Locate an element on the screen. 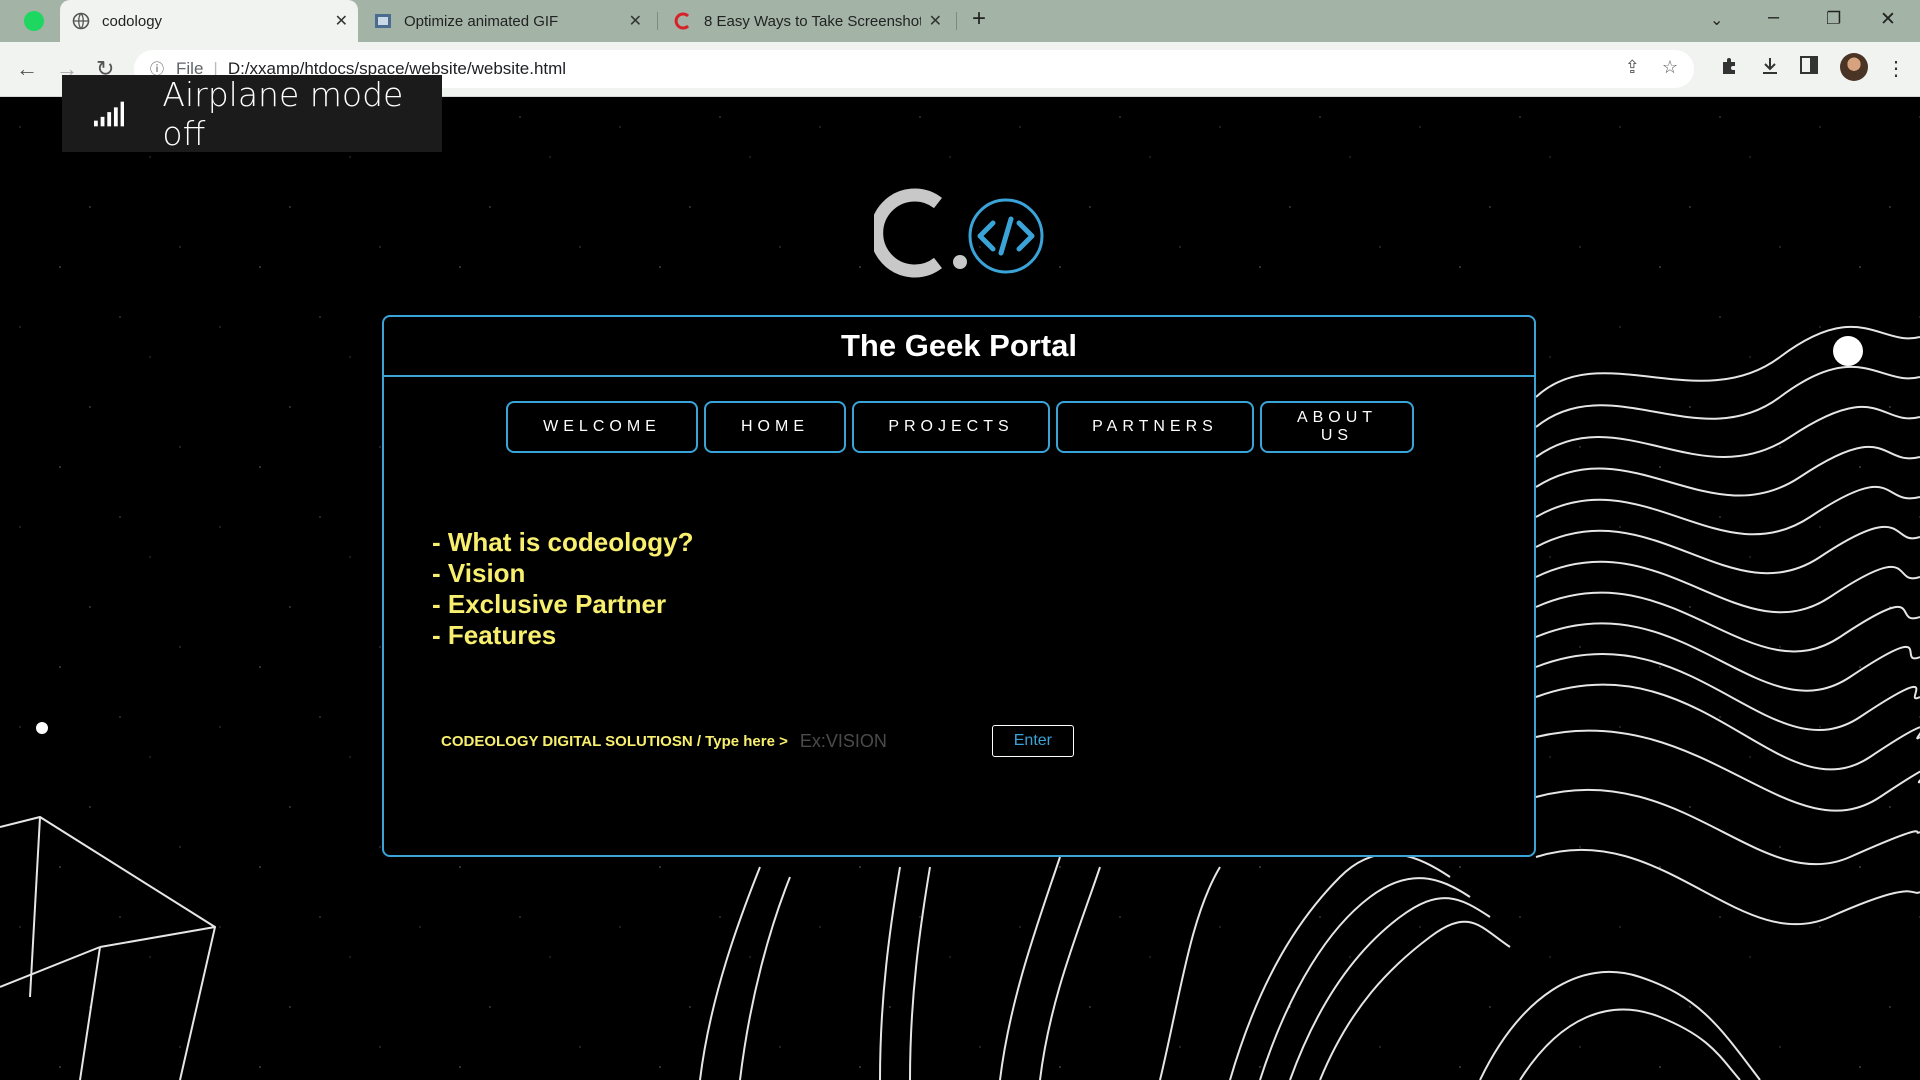 The image size is (1920, 1080). tab-search-chevron-icon: ⌄ is located at coordinates (1716, 20).